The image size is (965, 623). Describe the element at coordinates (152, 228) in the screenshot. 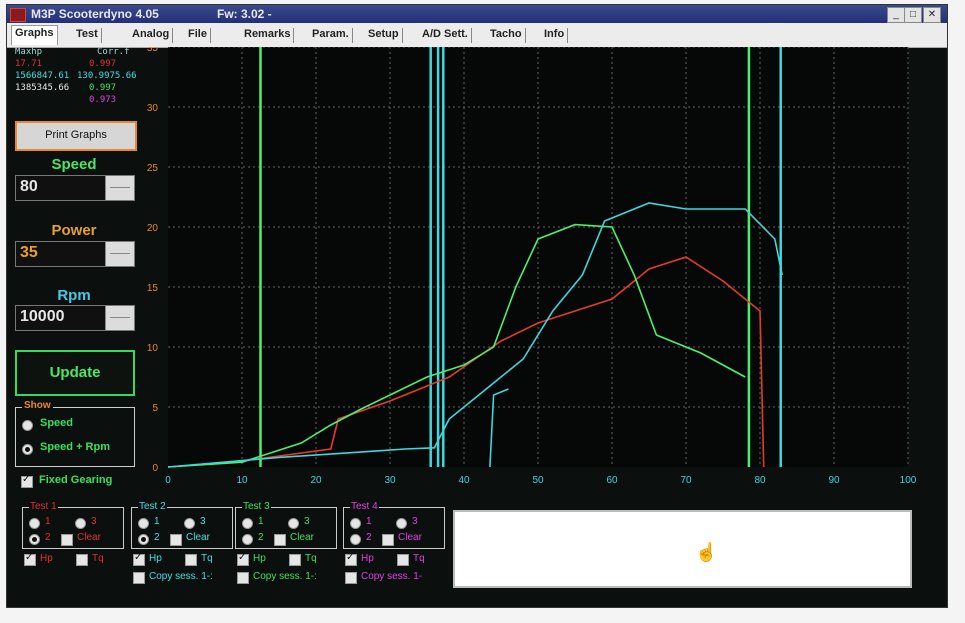

I see `y-tick-label: 20` at that location.